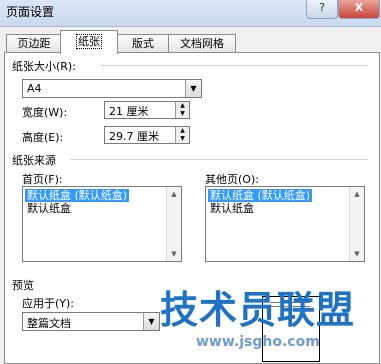 The width and height of the screenshot is (381, 364). I want to click on tab-layout: 版式, so click(143, 43).